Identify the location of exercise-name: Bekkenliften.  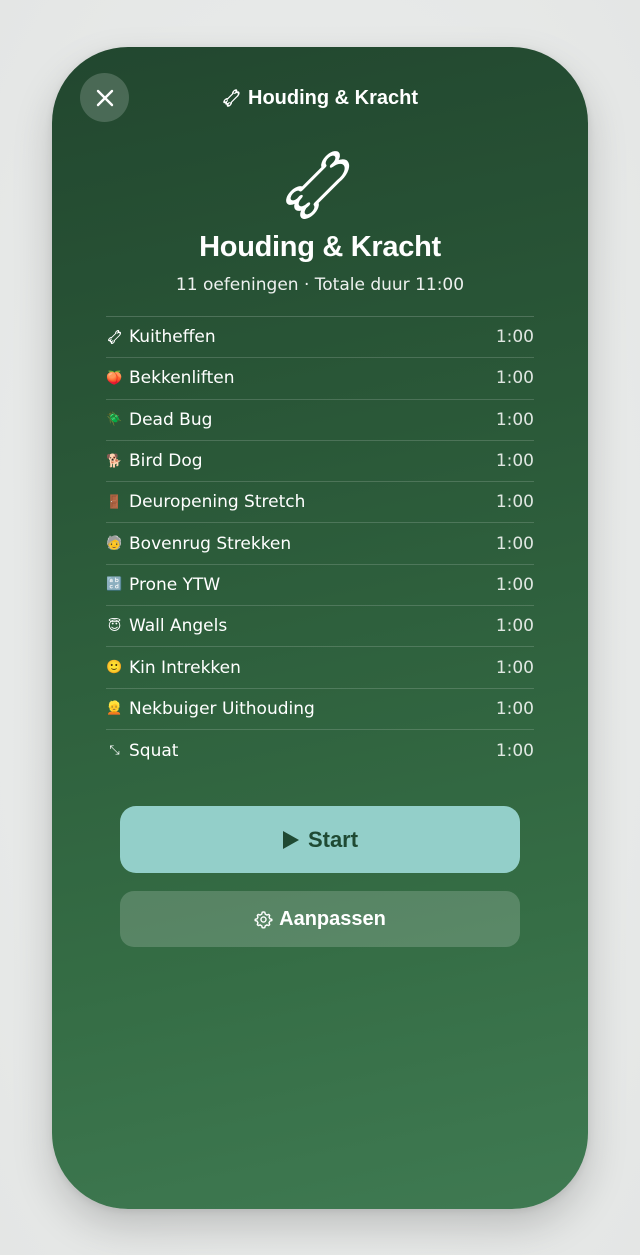
(182, 378).